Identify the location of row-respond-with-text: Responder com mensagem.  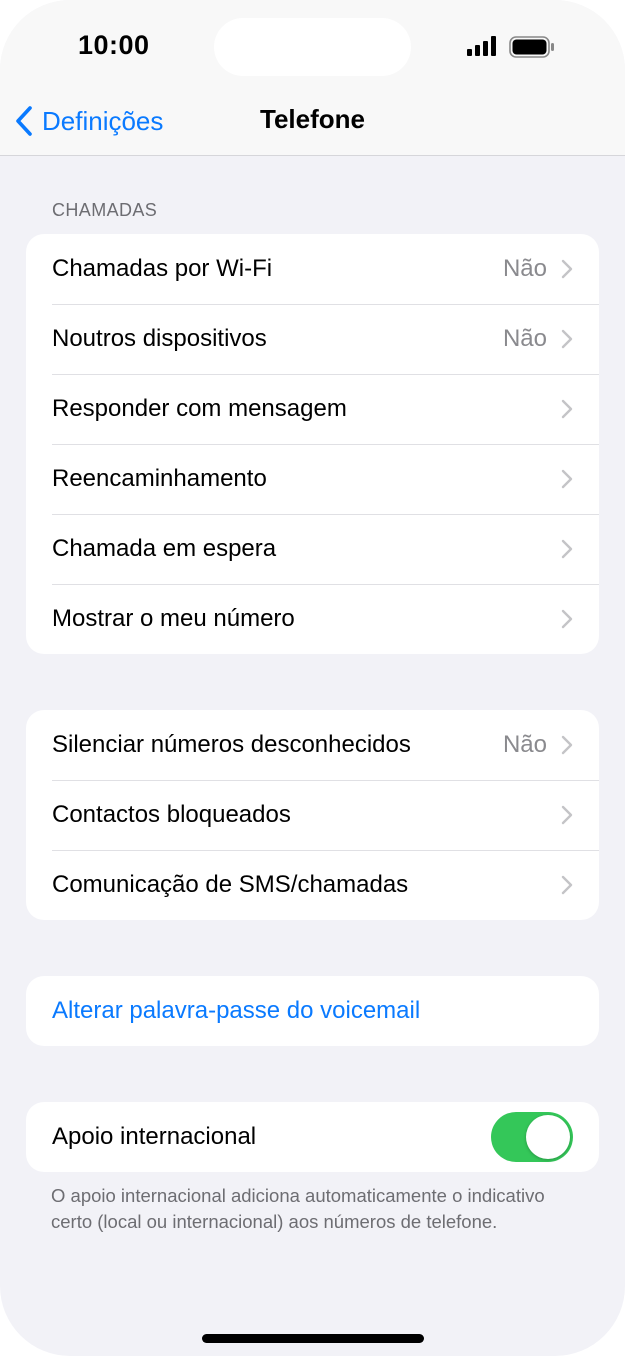
(312, 409).